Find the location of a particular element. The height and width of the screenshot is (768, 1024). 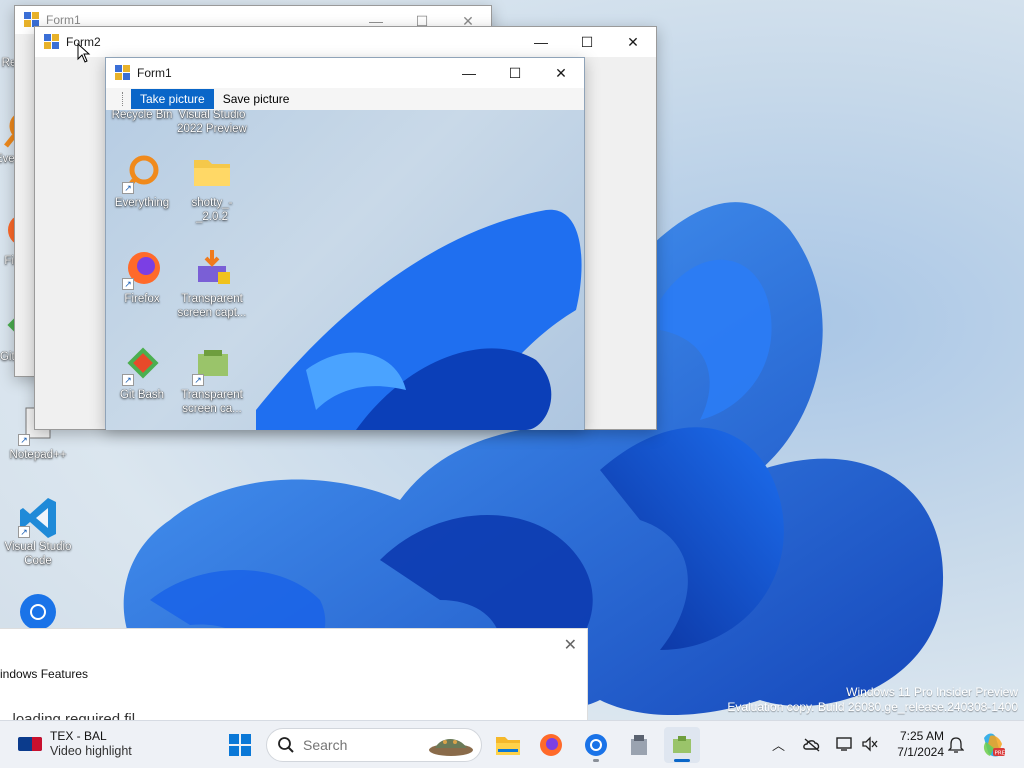

start-button is located at coordinates (240, 745).